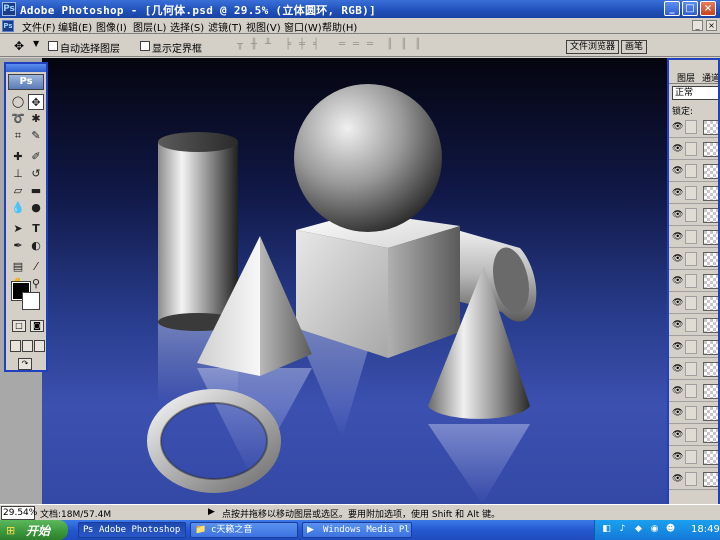 This screenshot has height=540, width=720. What do you see at coordinates (240, 45) in the screenshot?
I see `align-top-icon: ╥` at bounding box center [240, 45].